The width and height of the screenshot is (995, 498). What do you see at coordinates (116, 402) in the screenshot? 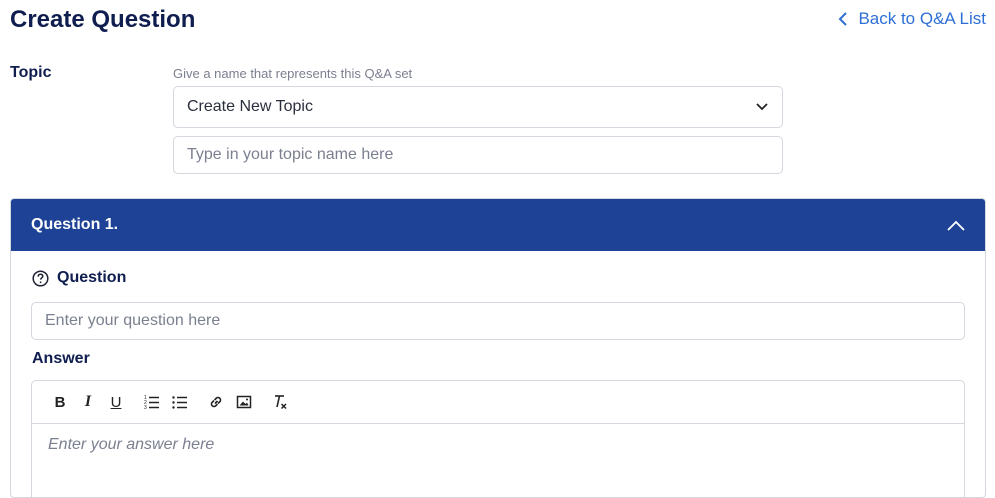
I see `underline-button: U` at bounding box center [116, 402].